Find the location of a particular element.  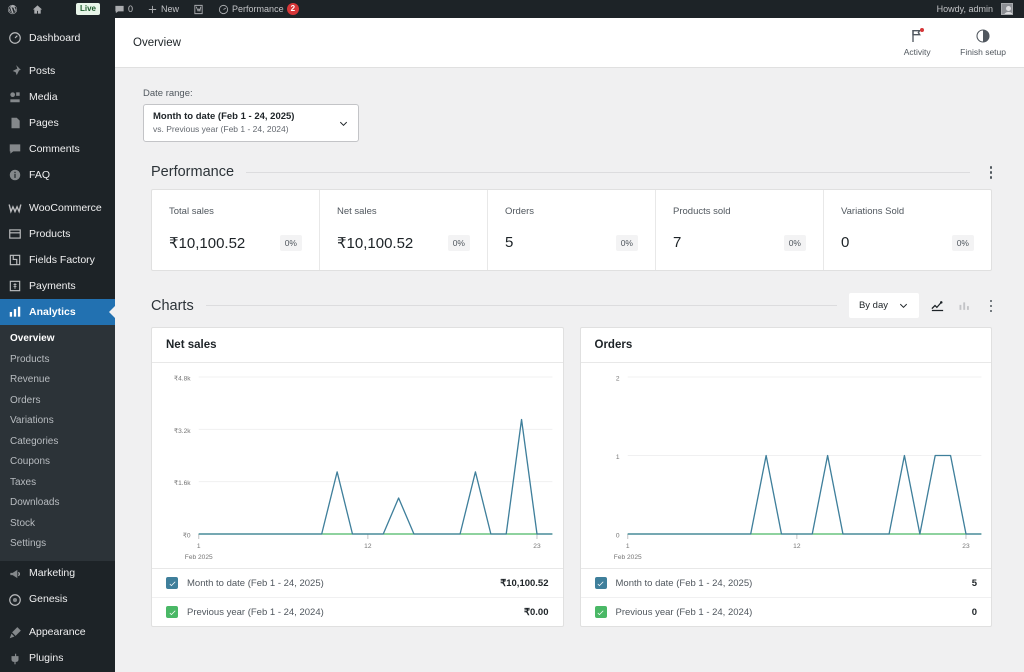

account-menu: Howdy, admin is located at coordinates (975, 9).